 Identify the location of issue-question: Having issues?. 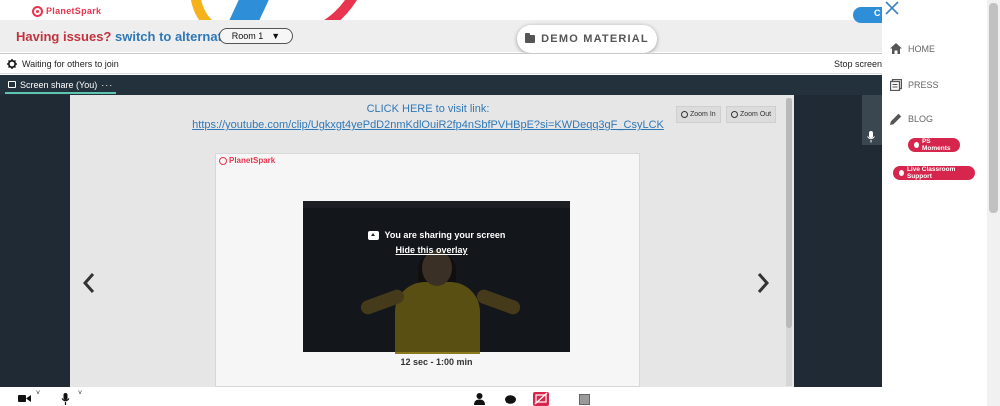
(64, 36).